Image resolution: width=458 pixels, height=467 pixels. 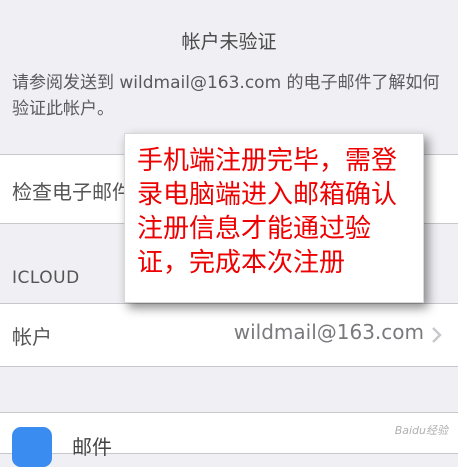 What do you see at coordinates (92, 447) in the screenshot?
I see `mail-label: 邮件` at bounding box center [92, 447].